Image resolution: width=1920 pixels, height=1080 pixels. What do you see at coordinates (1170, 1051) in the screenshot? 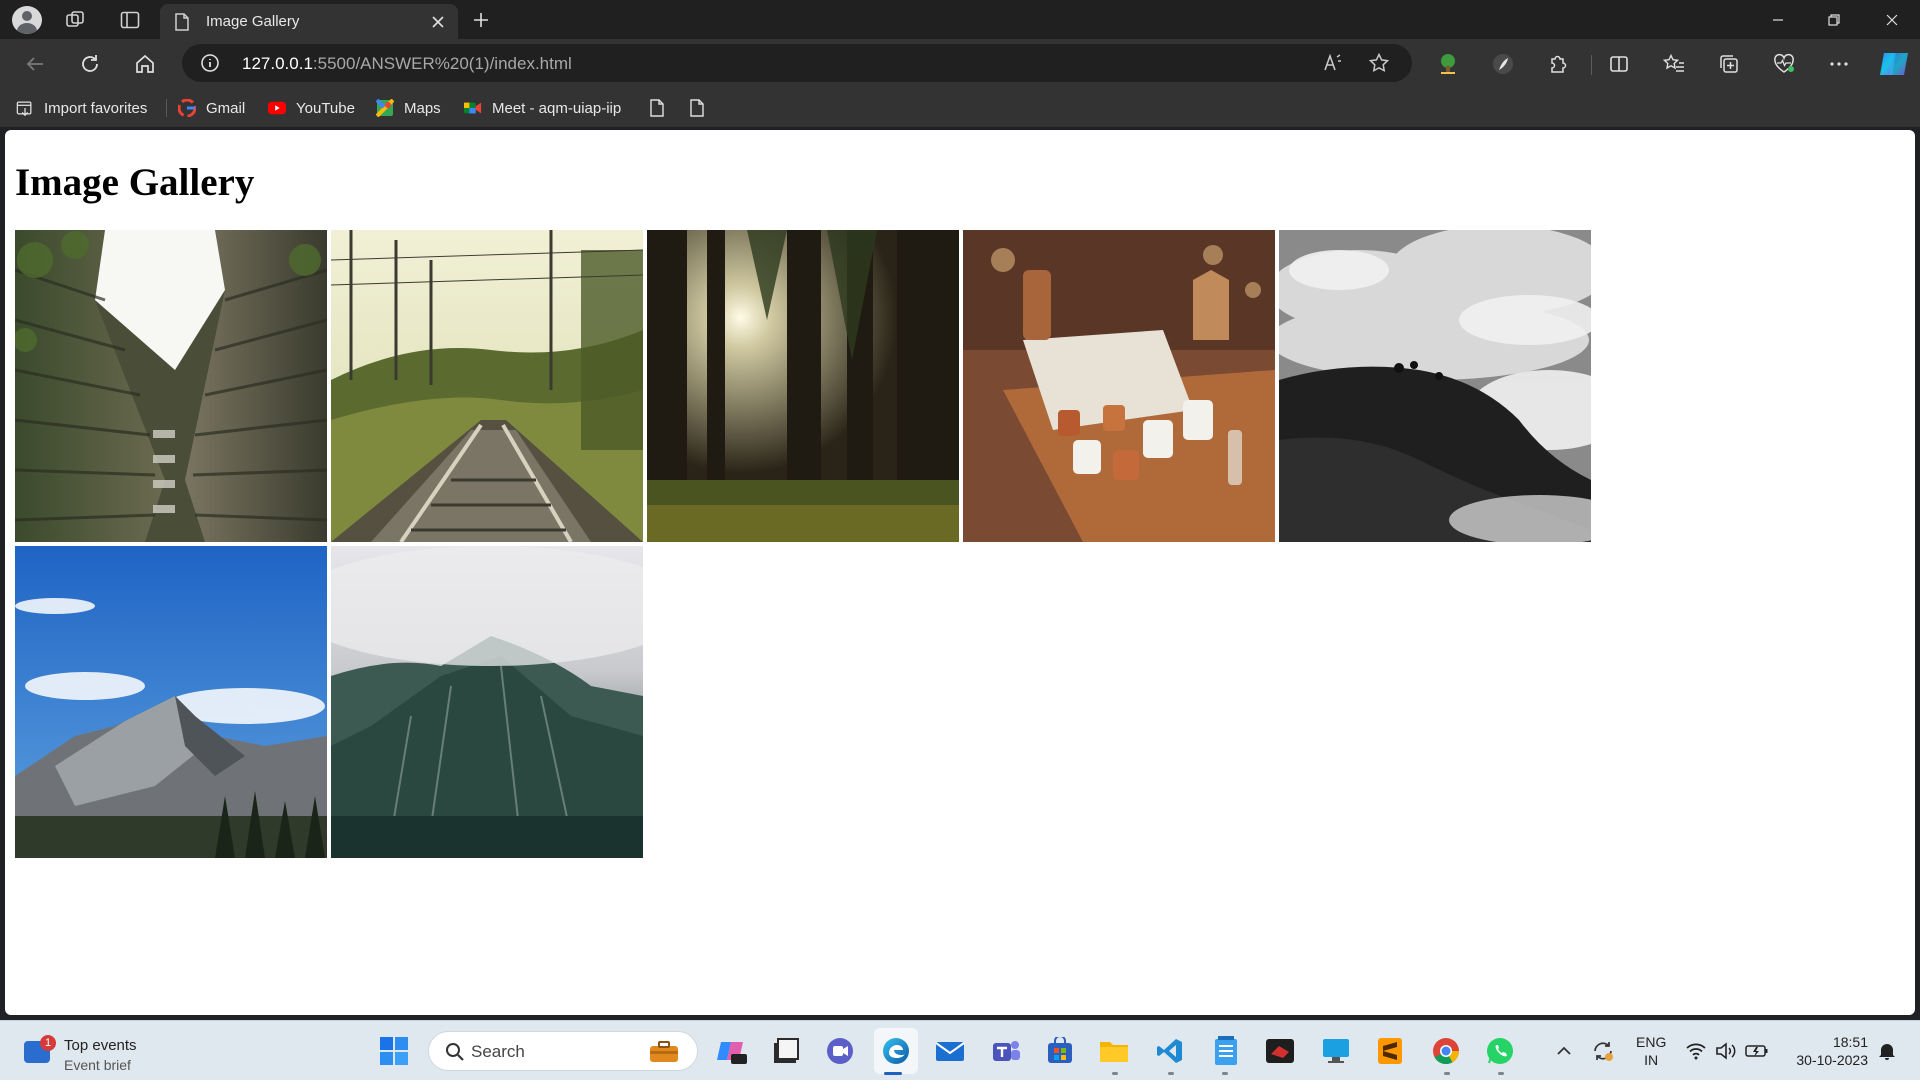
I see `vscode-icon` at bounding box center [1170, 1051].